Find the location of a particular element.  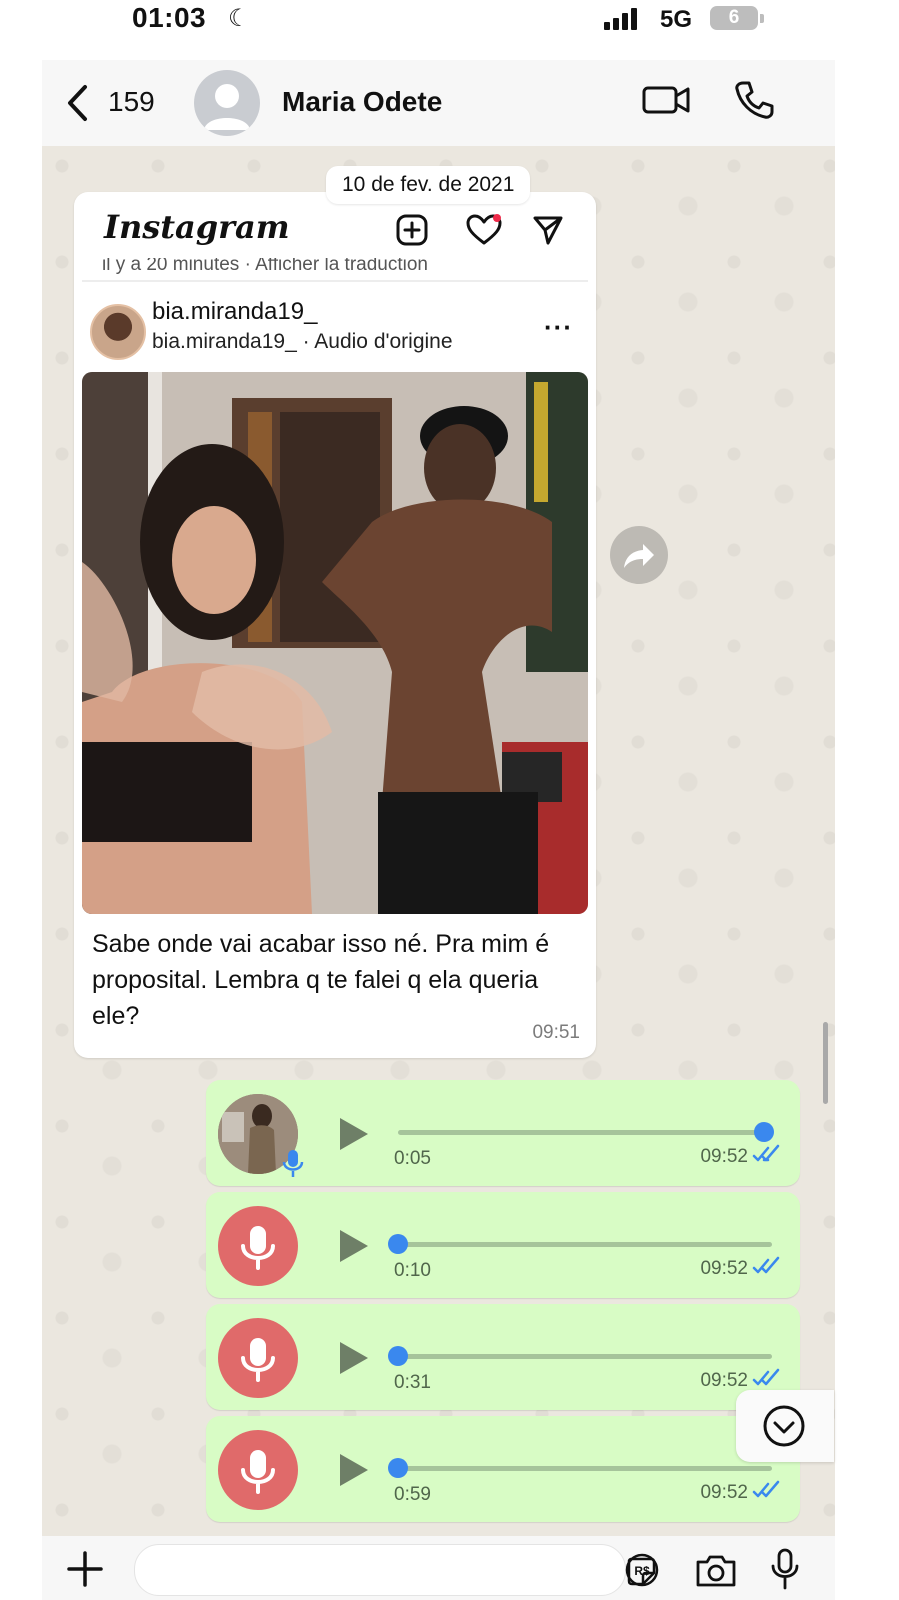

svg-text: R$ is located at coordinates (642, 1571).